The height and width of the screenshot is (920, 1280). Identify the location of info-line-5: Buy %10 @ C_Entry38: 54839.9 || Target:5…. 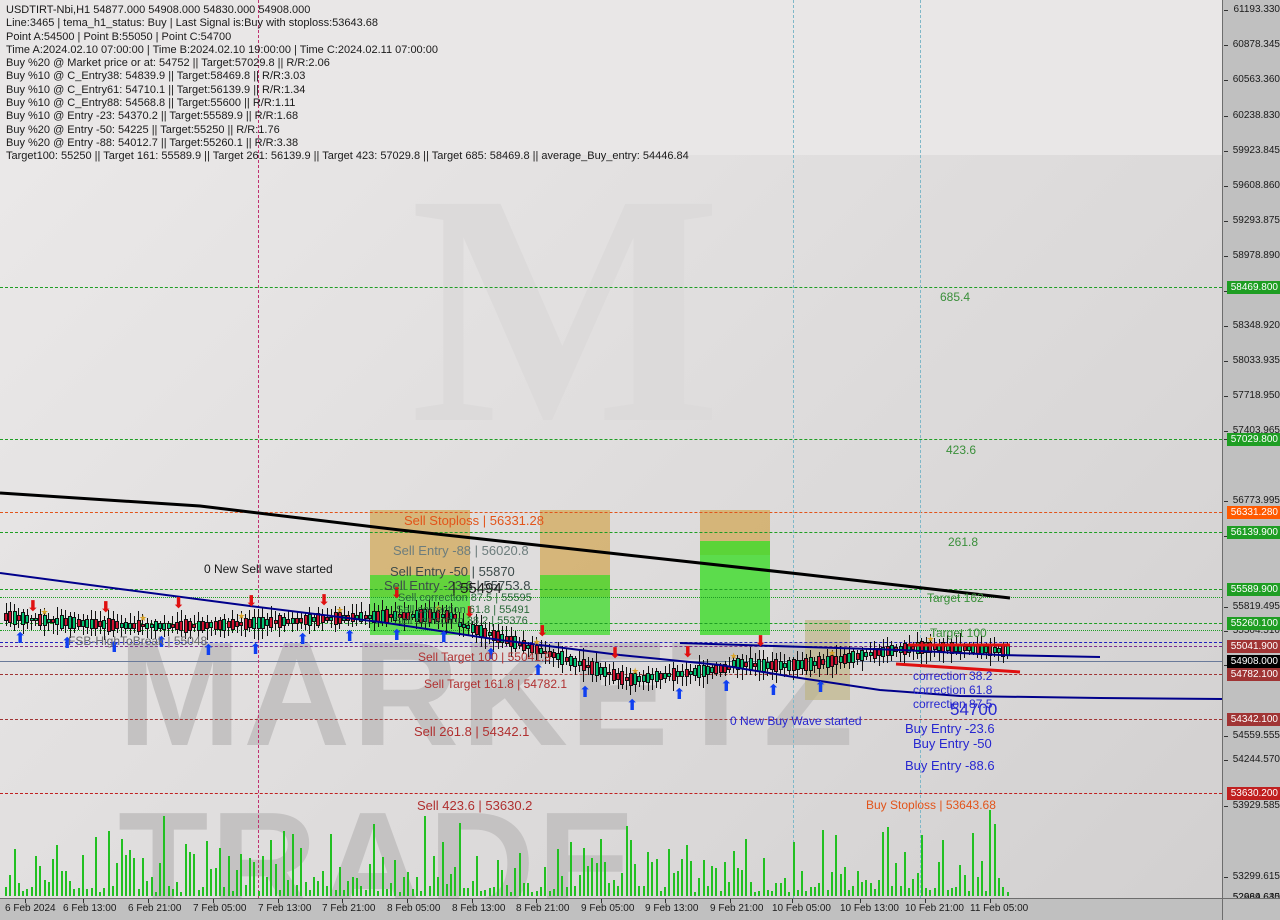
(156, 76).